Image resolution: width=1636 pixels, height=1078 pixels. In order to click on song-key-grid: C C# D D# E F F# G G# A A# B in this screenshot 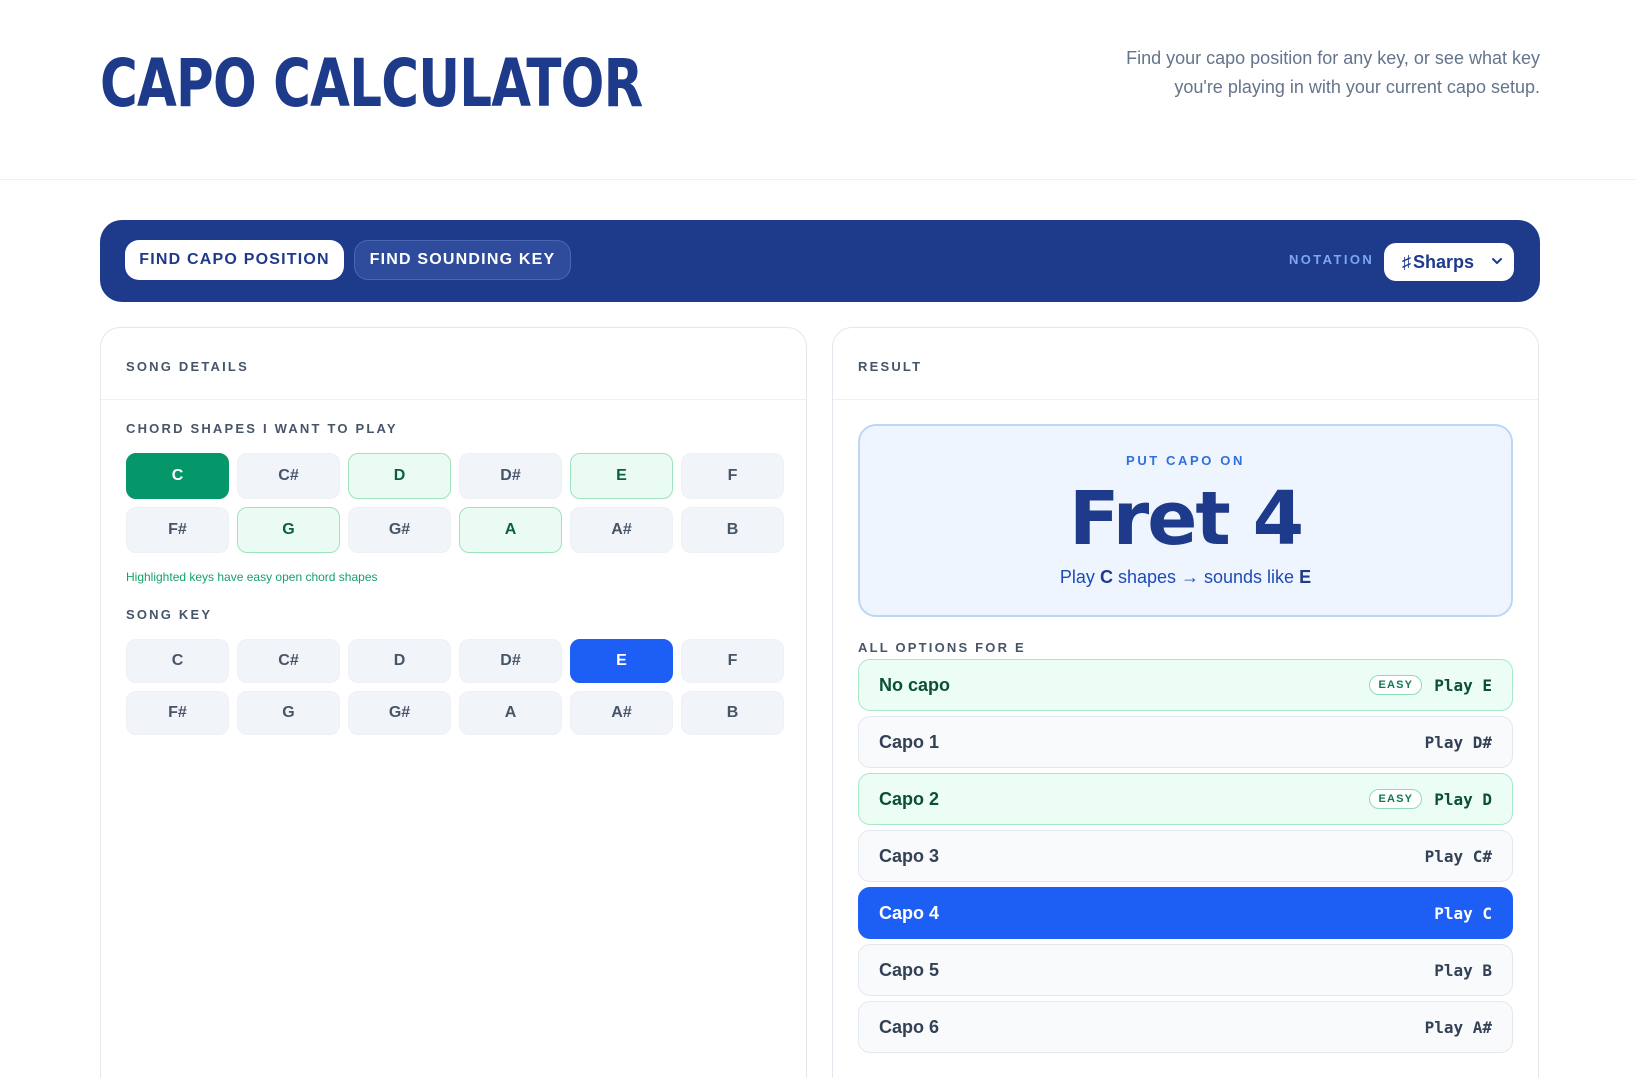, I will do `click(455, 687)`.